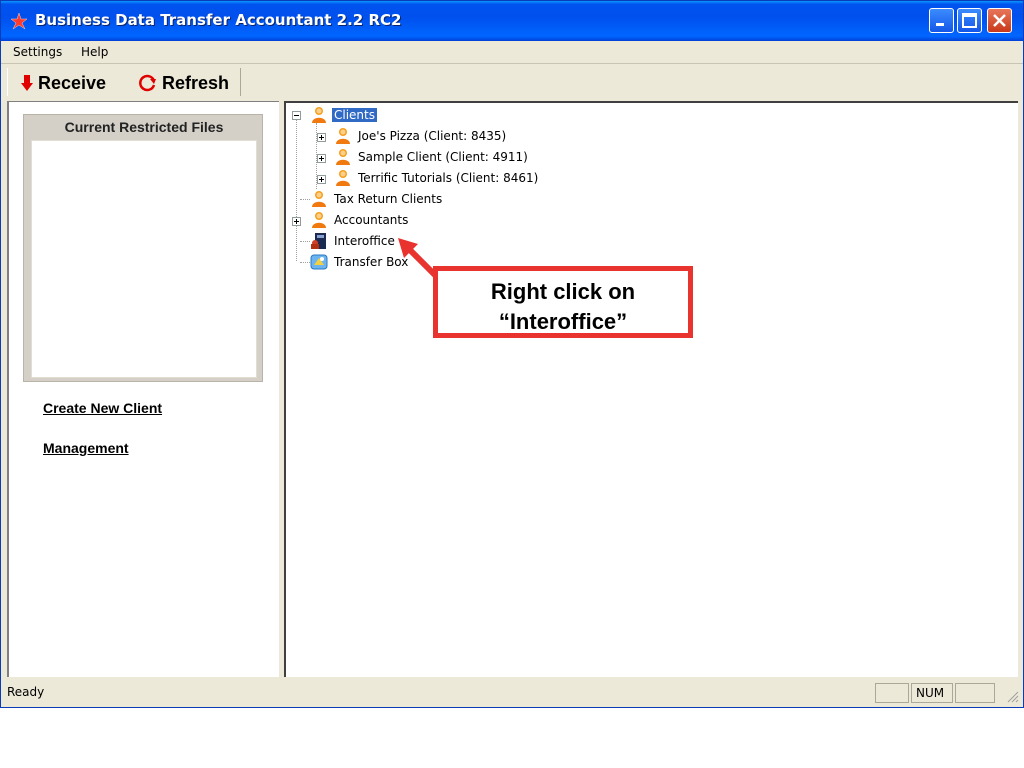  Describe the element at coordinates (124, 82) in the screenshot. I see `toolbar-group: Receive Refresh` at that location.